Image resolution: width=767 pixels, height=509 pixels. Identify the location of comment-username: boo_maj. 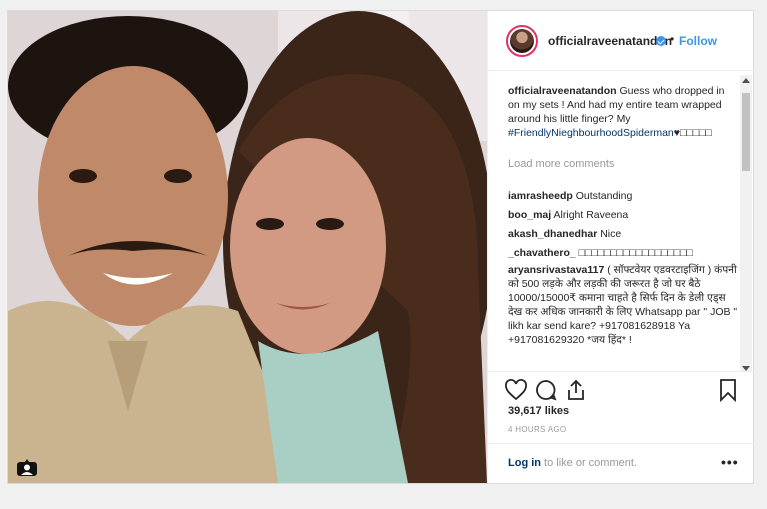
(529, 215).